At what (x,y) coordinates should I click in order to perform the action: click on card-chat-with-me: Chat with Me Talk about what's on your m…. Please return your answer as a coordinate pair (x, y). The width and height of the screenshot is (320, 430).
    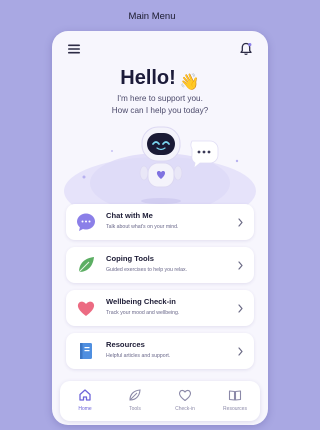
    Looking at the image, I should click on (160, 222).